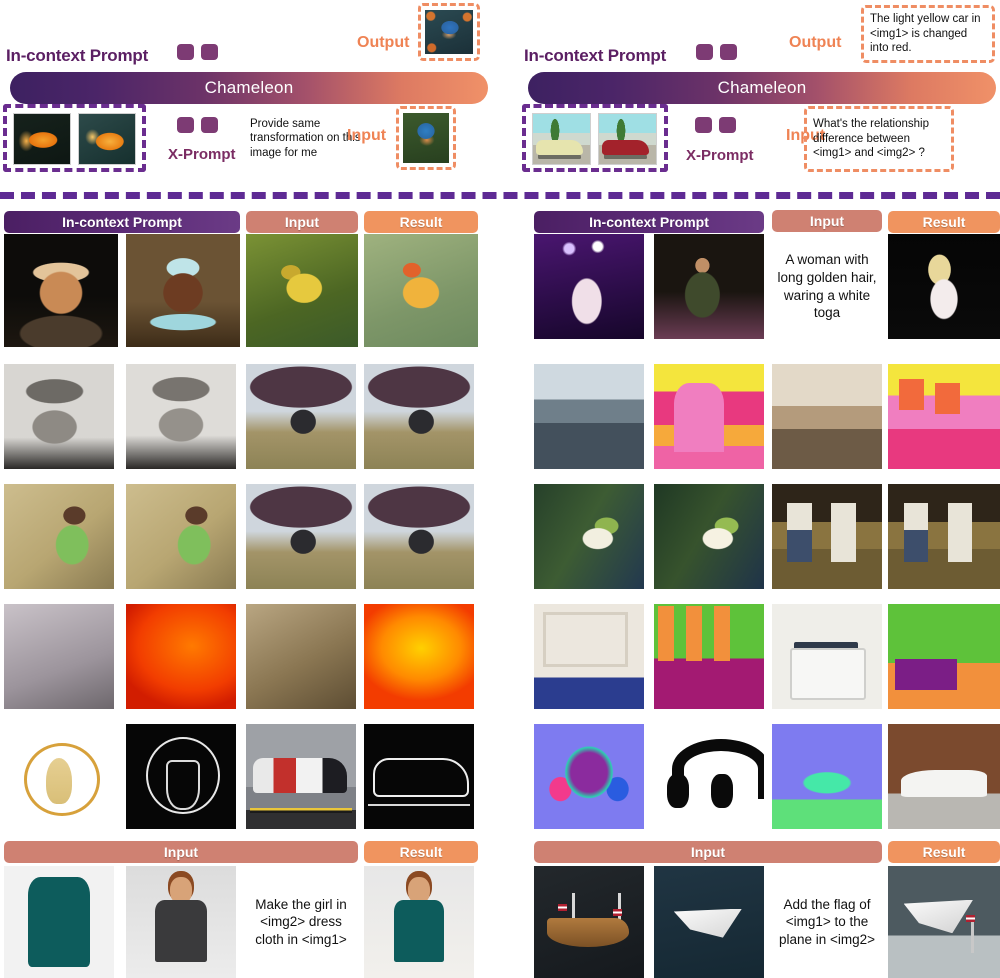  I want to click on lp-r4-c1-image, so click(59, 656).